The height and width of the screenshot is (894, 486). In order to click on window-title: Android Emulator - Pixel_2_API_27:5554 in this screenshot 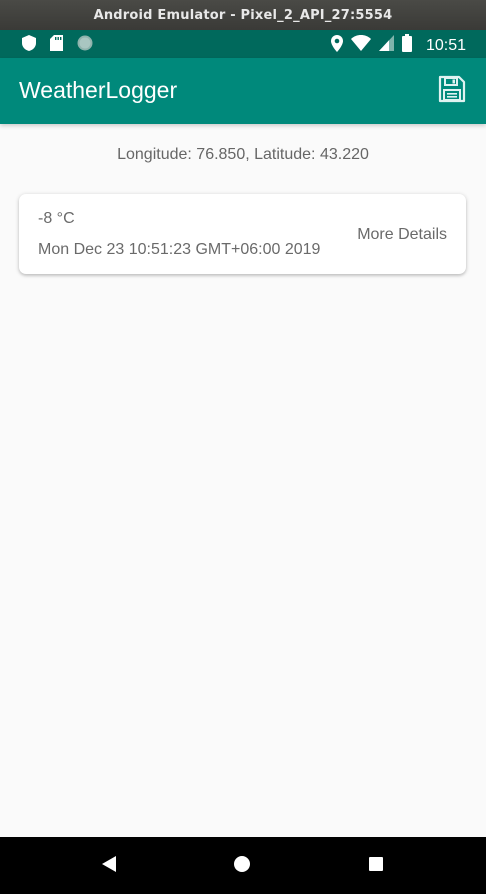, I will do `click(243, 15)`.